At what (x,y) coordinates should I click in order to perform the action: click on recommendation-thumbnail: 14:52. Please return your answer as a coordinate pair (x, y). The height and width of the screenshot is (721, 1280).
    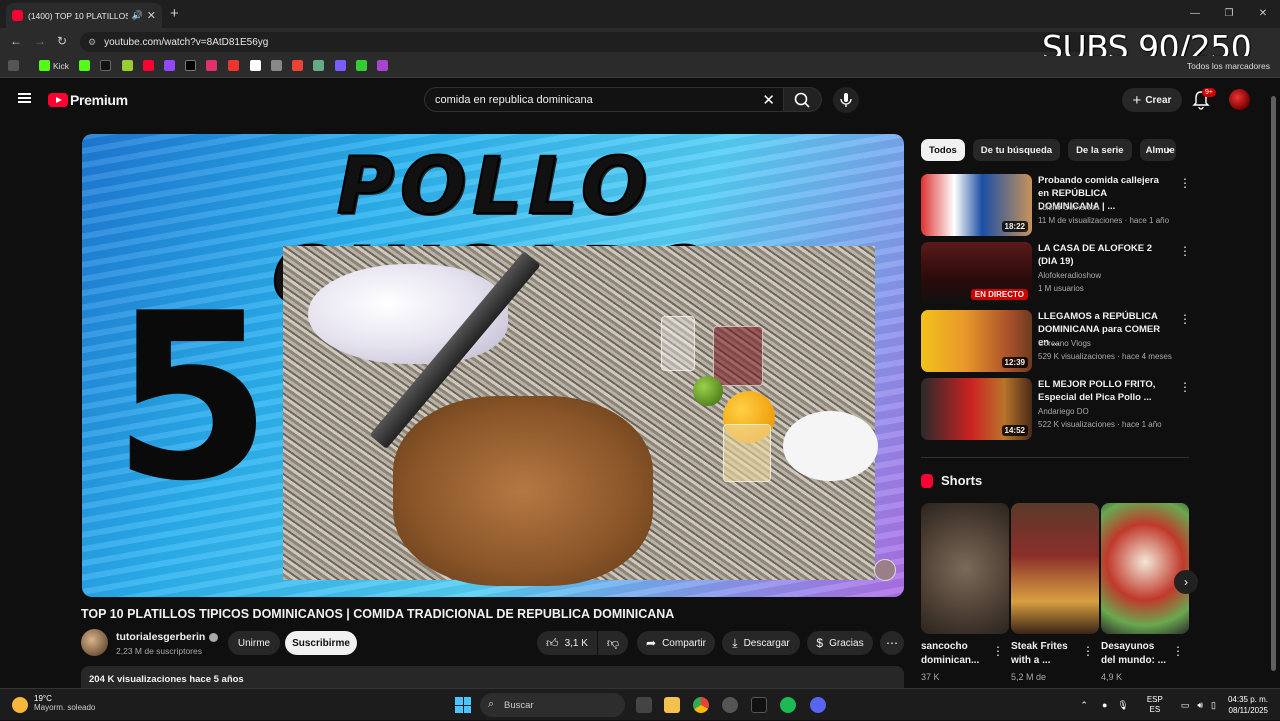
    Looking at the image, I should click on (976, 409).